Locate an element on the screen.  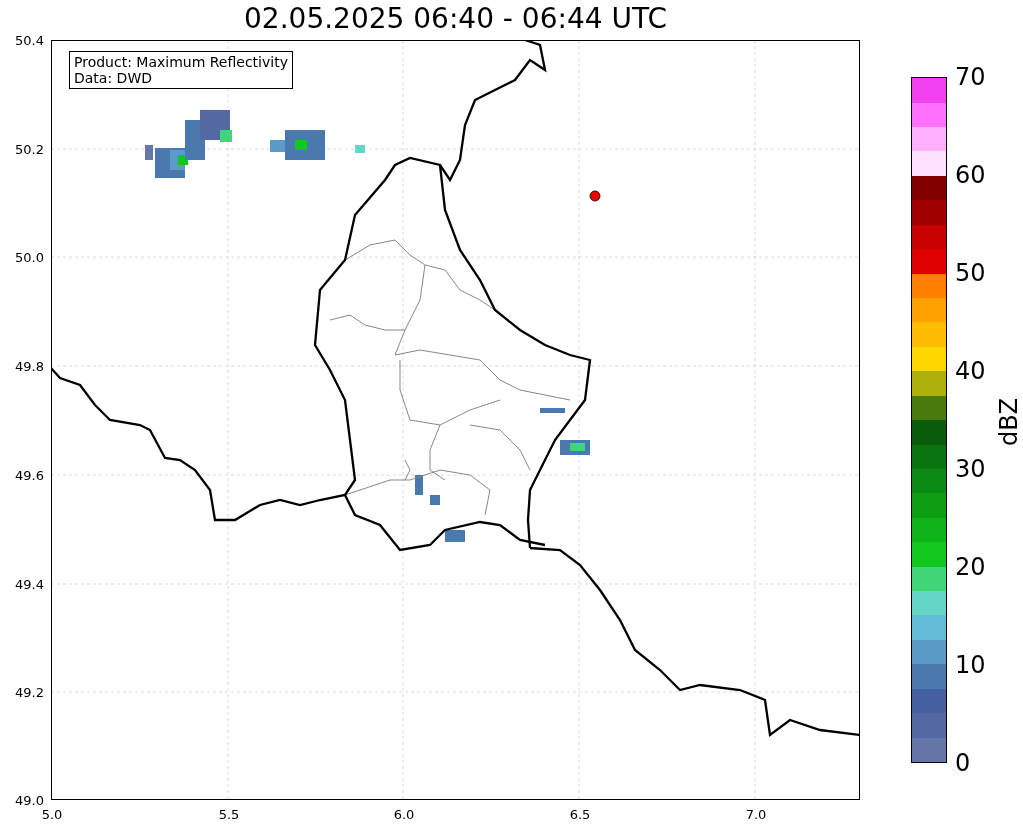
x-tick-label: 7.0 is located at coordinates (756, 815).